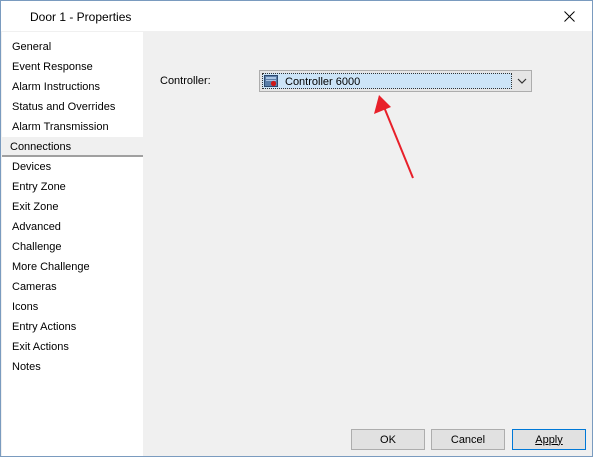 This screenshot has height=457, width=593. I want to click on annotation-arrow, so click(394, 137).